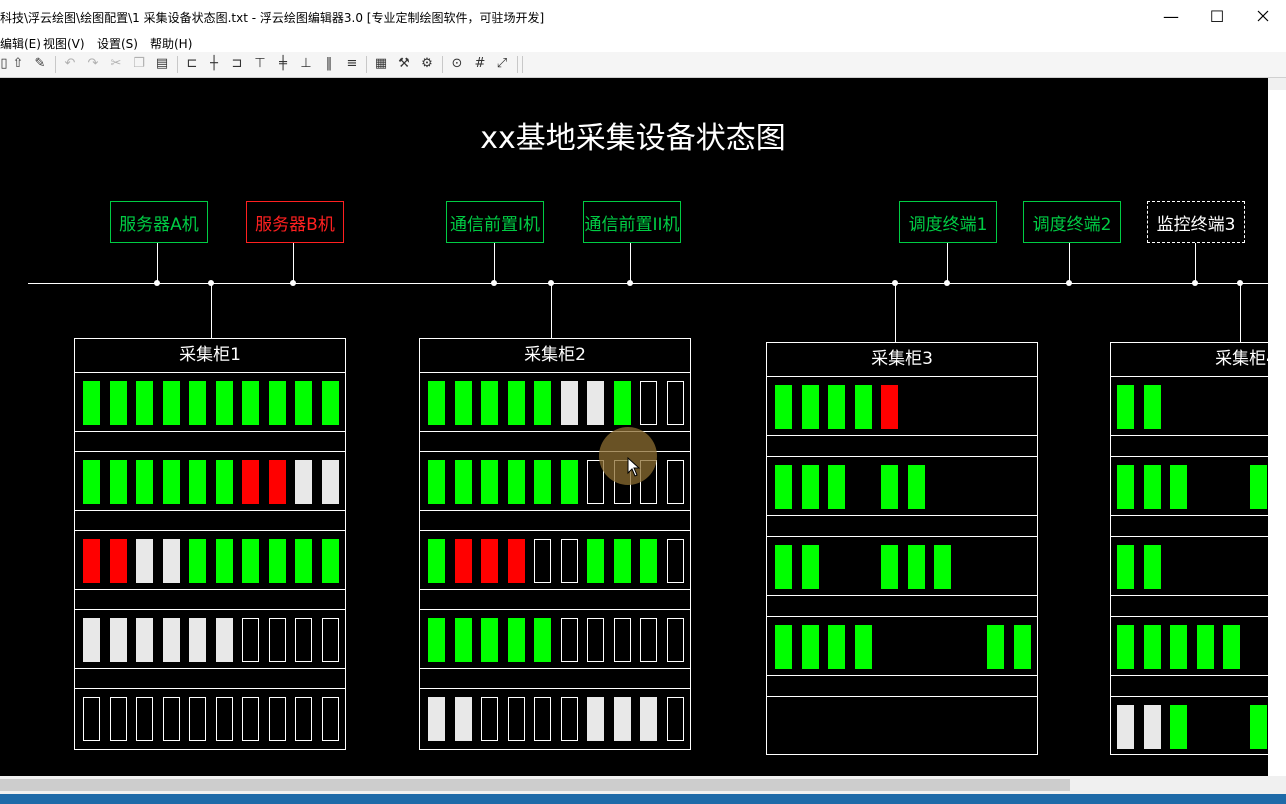 The image size is (1286, 804). What do you see at coordinates (643, 785) in the screenshot?
I see `horizontal-scrollbar` at bounding box center [643, 785].